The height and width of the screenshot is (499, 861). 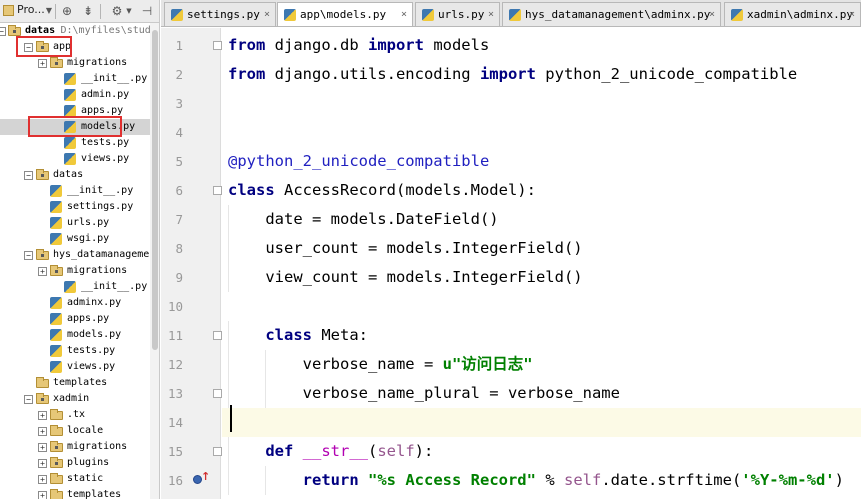 What do you see at coordinates (75, 63) in the screenshot?
I see `tree-item-migrations-2: + migrations` at bounding box center [75, 63].